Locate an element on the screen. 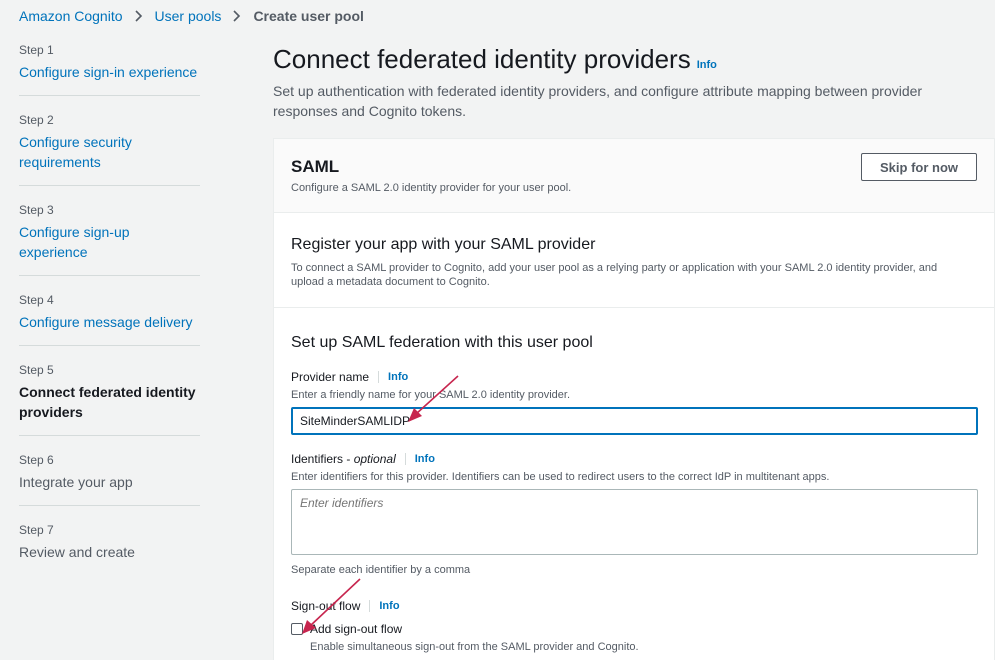 Image resolution: width=995 pixels, height=660 pixels. identifiers-optional: optional is located at coordinates (374, 459).